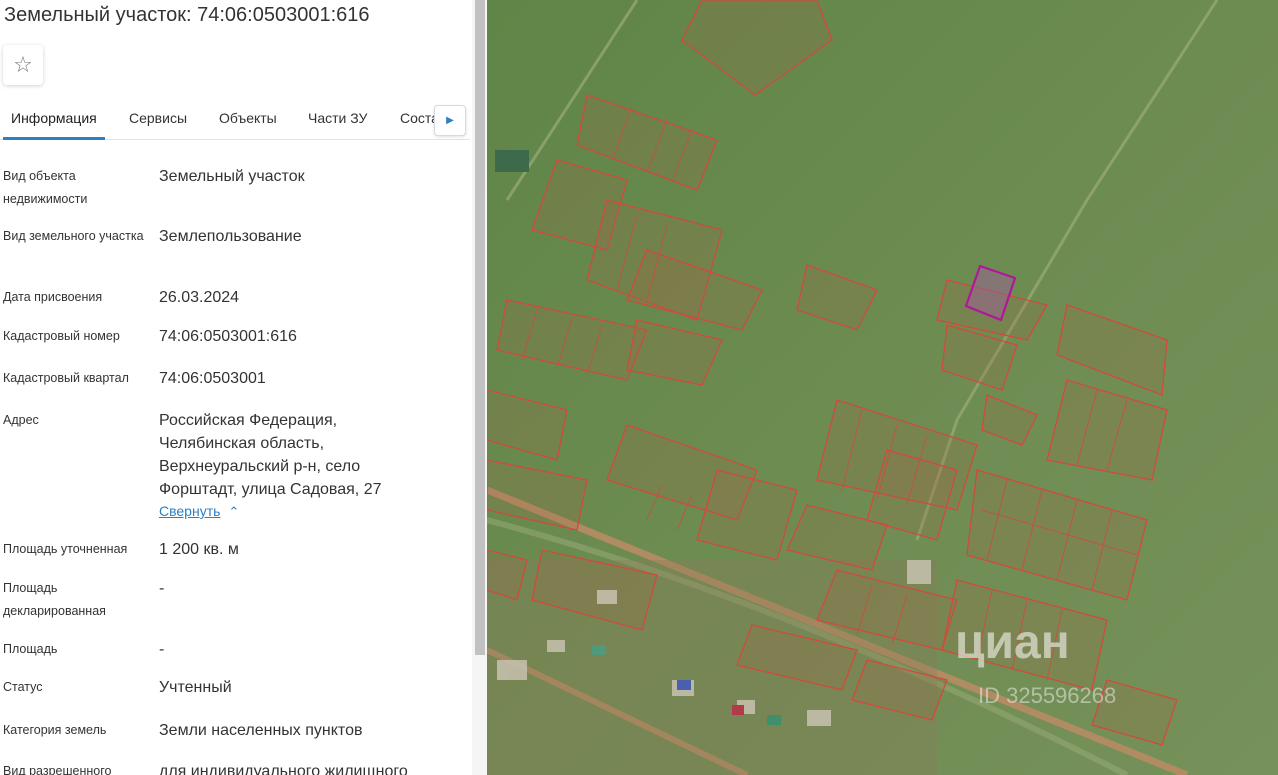  What do you see at coordinates (248, 118) in the screenshot?
I see `tab-objects: Объекты` at bounding box center [248, 118].